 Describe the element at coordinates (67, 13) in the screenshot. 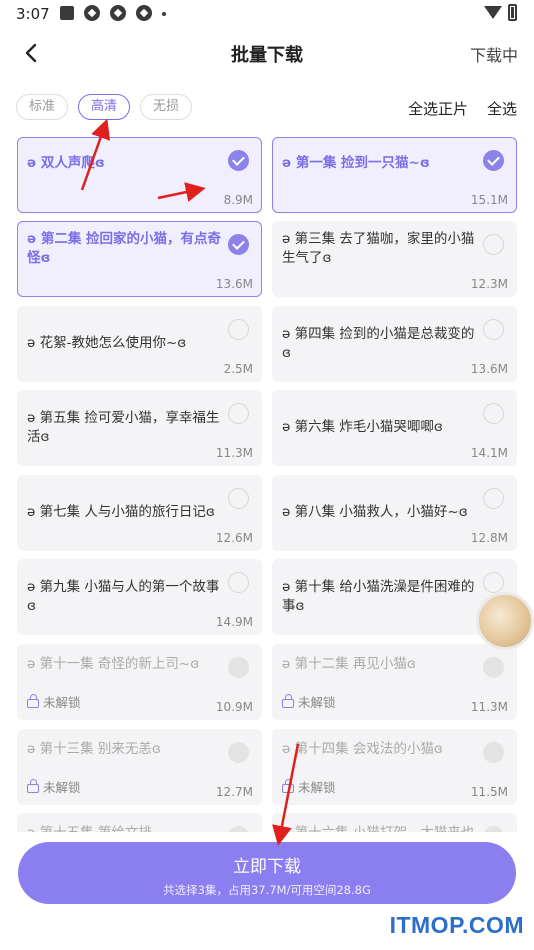

I see `notification-square-icon` at that location.